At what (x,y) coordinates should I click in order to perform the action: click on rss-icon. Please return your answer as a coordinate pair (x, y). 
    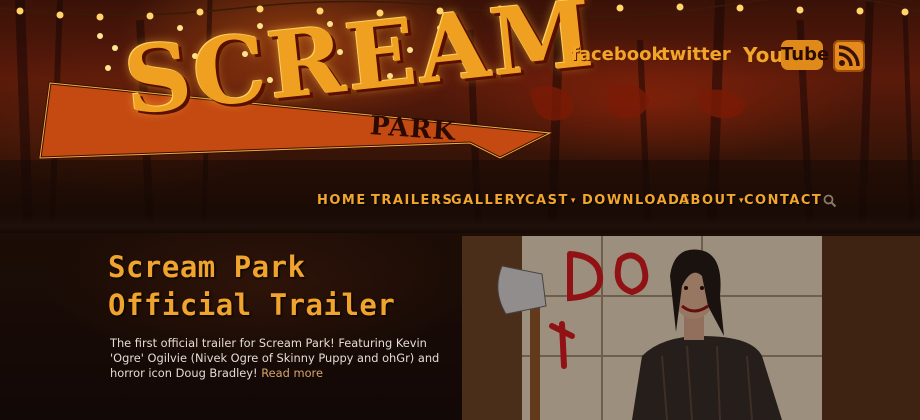
    Looking at the image, I should click on (849, 56).